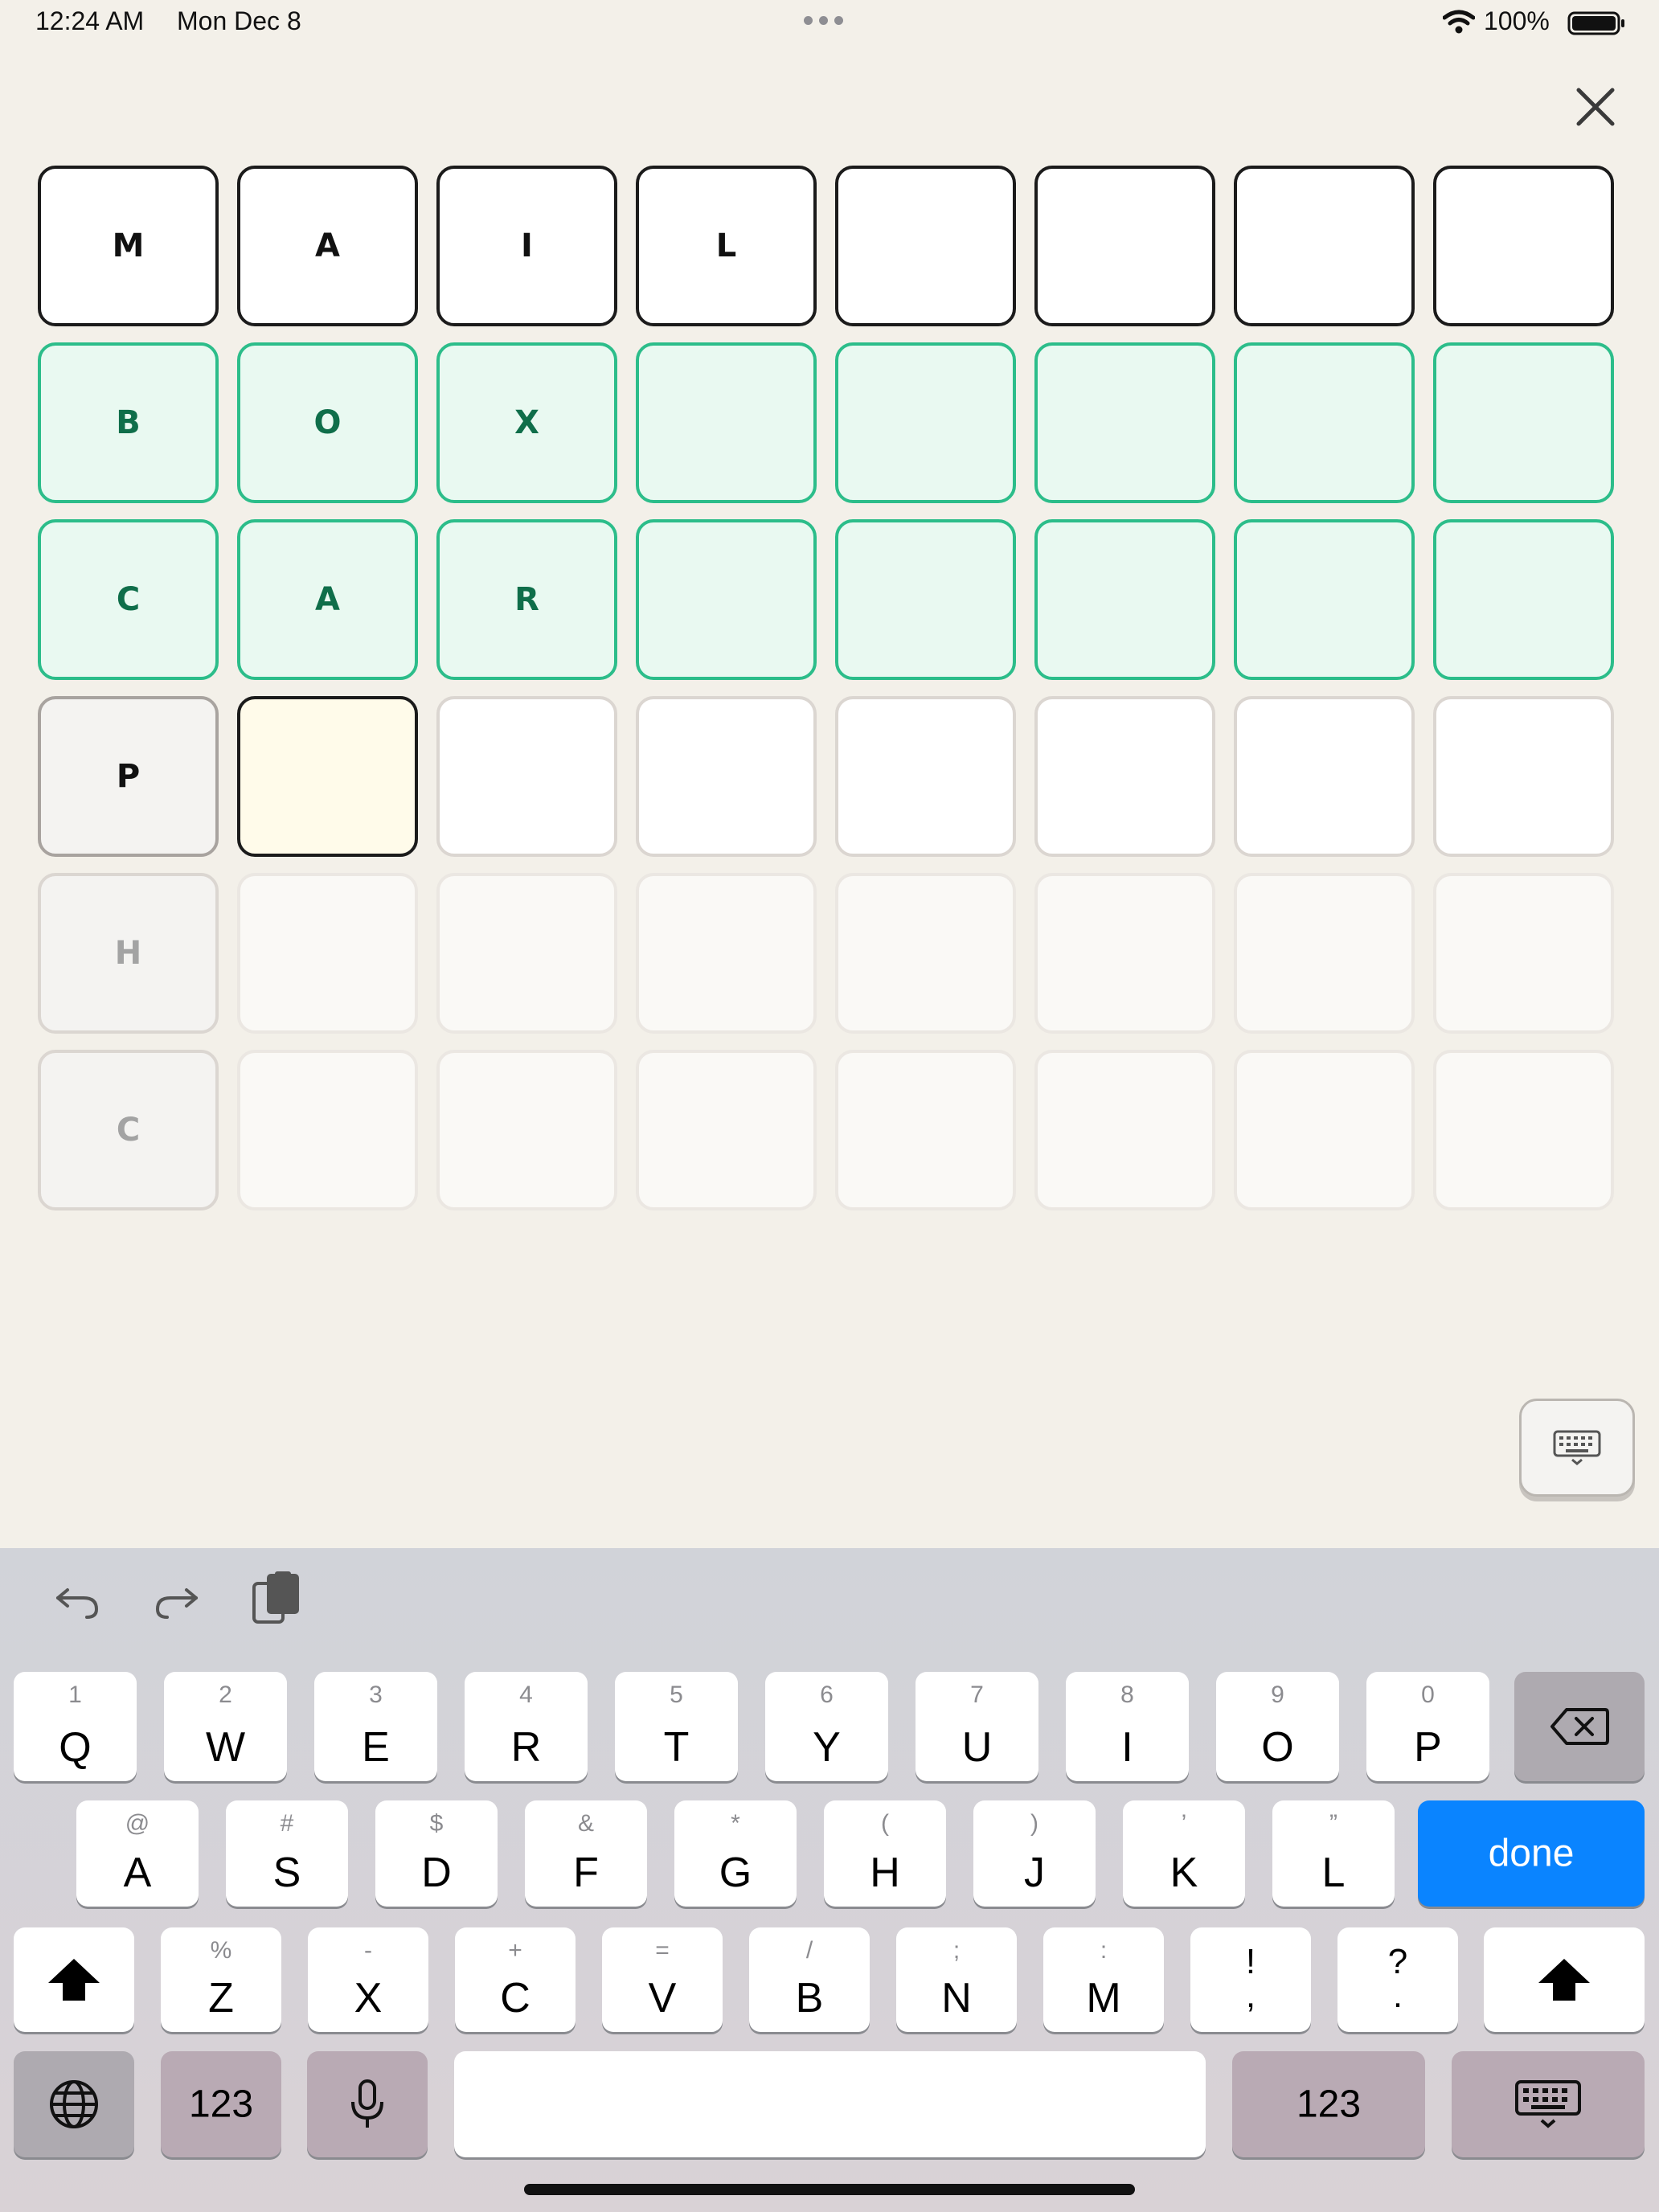 This screenshot has width=1659, height=2212. I want to click on grid-cell: P, so click(128, 776).